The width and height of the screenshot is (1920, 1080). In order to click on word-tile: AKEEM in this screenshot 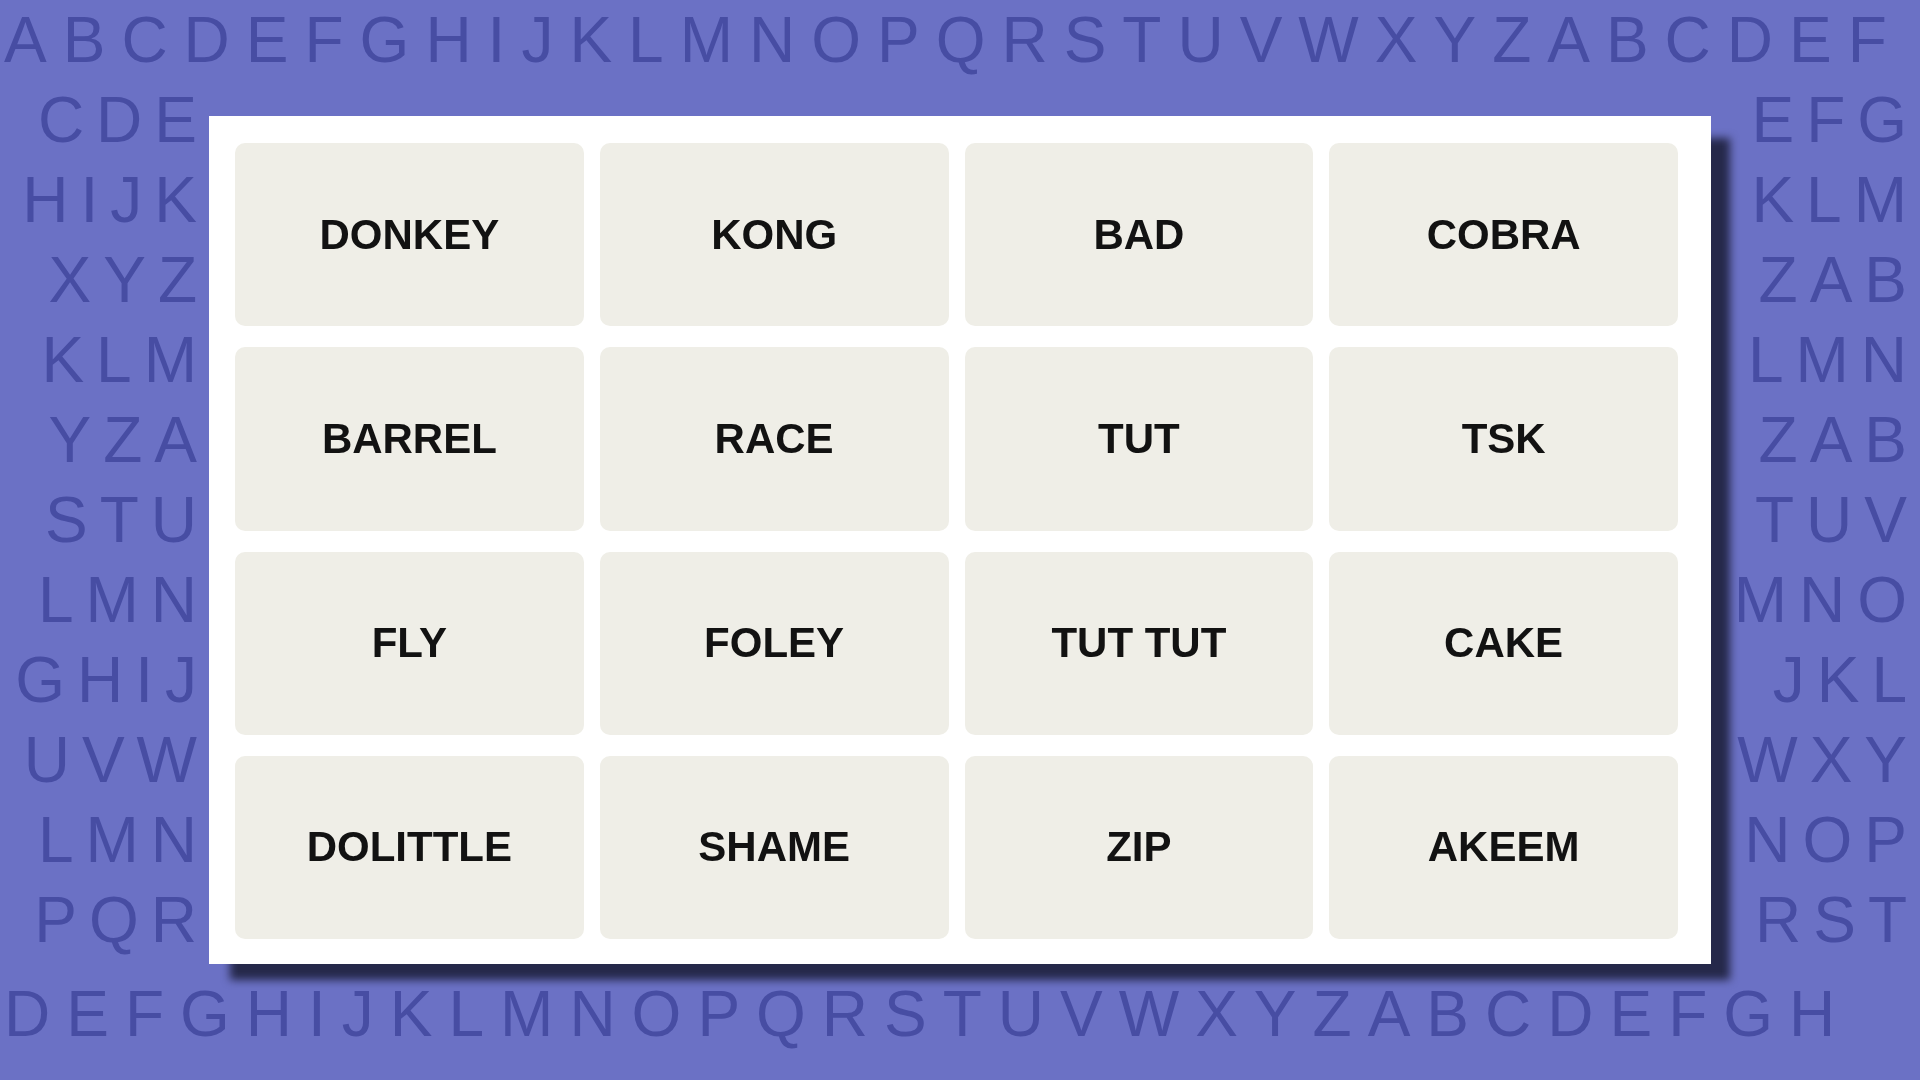, I will do `click(1503, 847)`.